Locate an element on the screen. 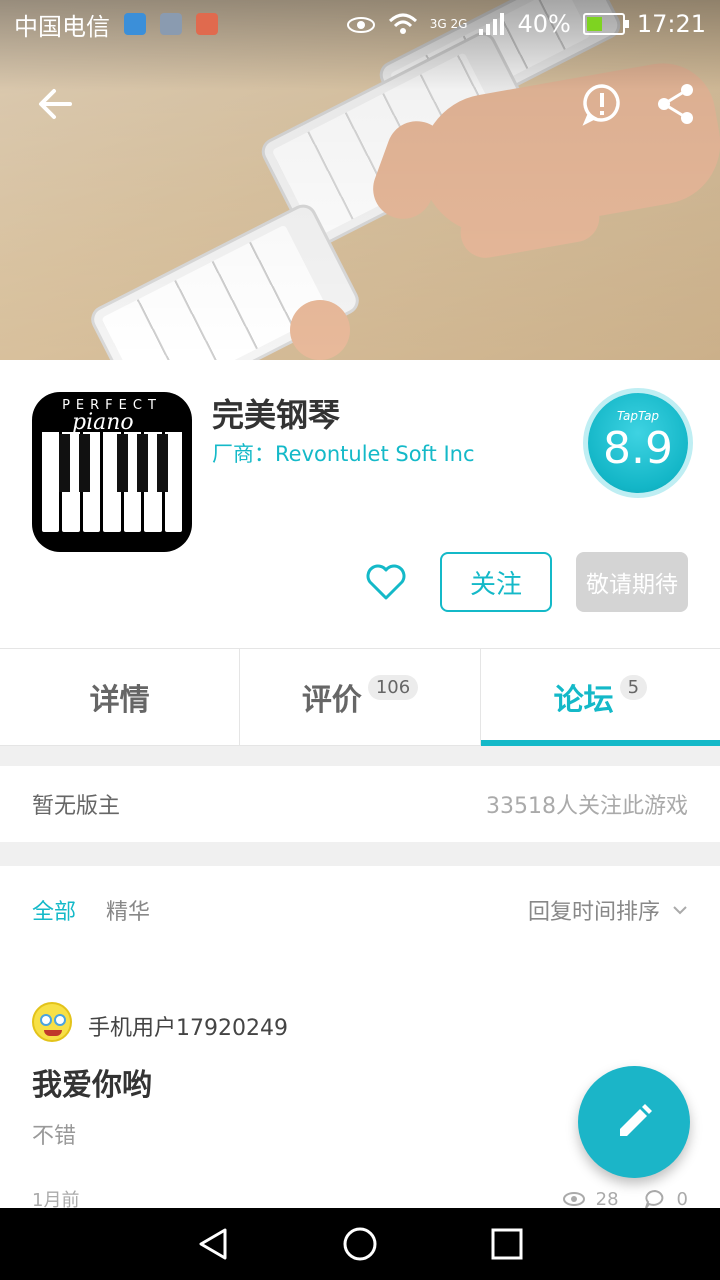 Image resolution: width=720 pixels, height=1280 pixels. comment-count: 0 is located at coordinates (682, 1199).